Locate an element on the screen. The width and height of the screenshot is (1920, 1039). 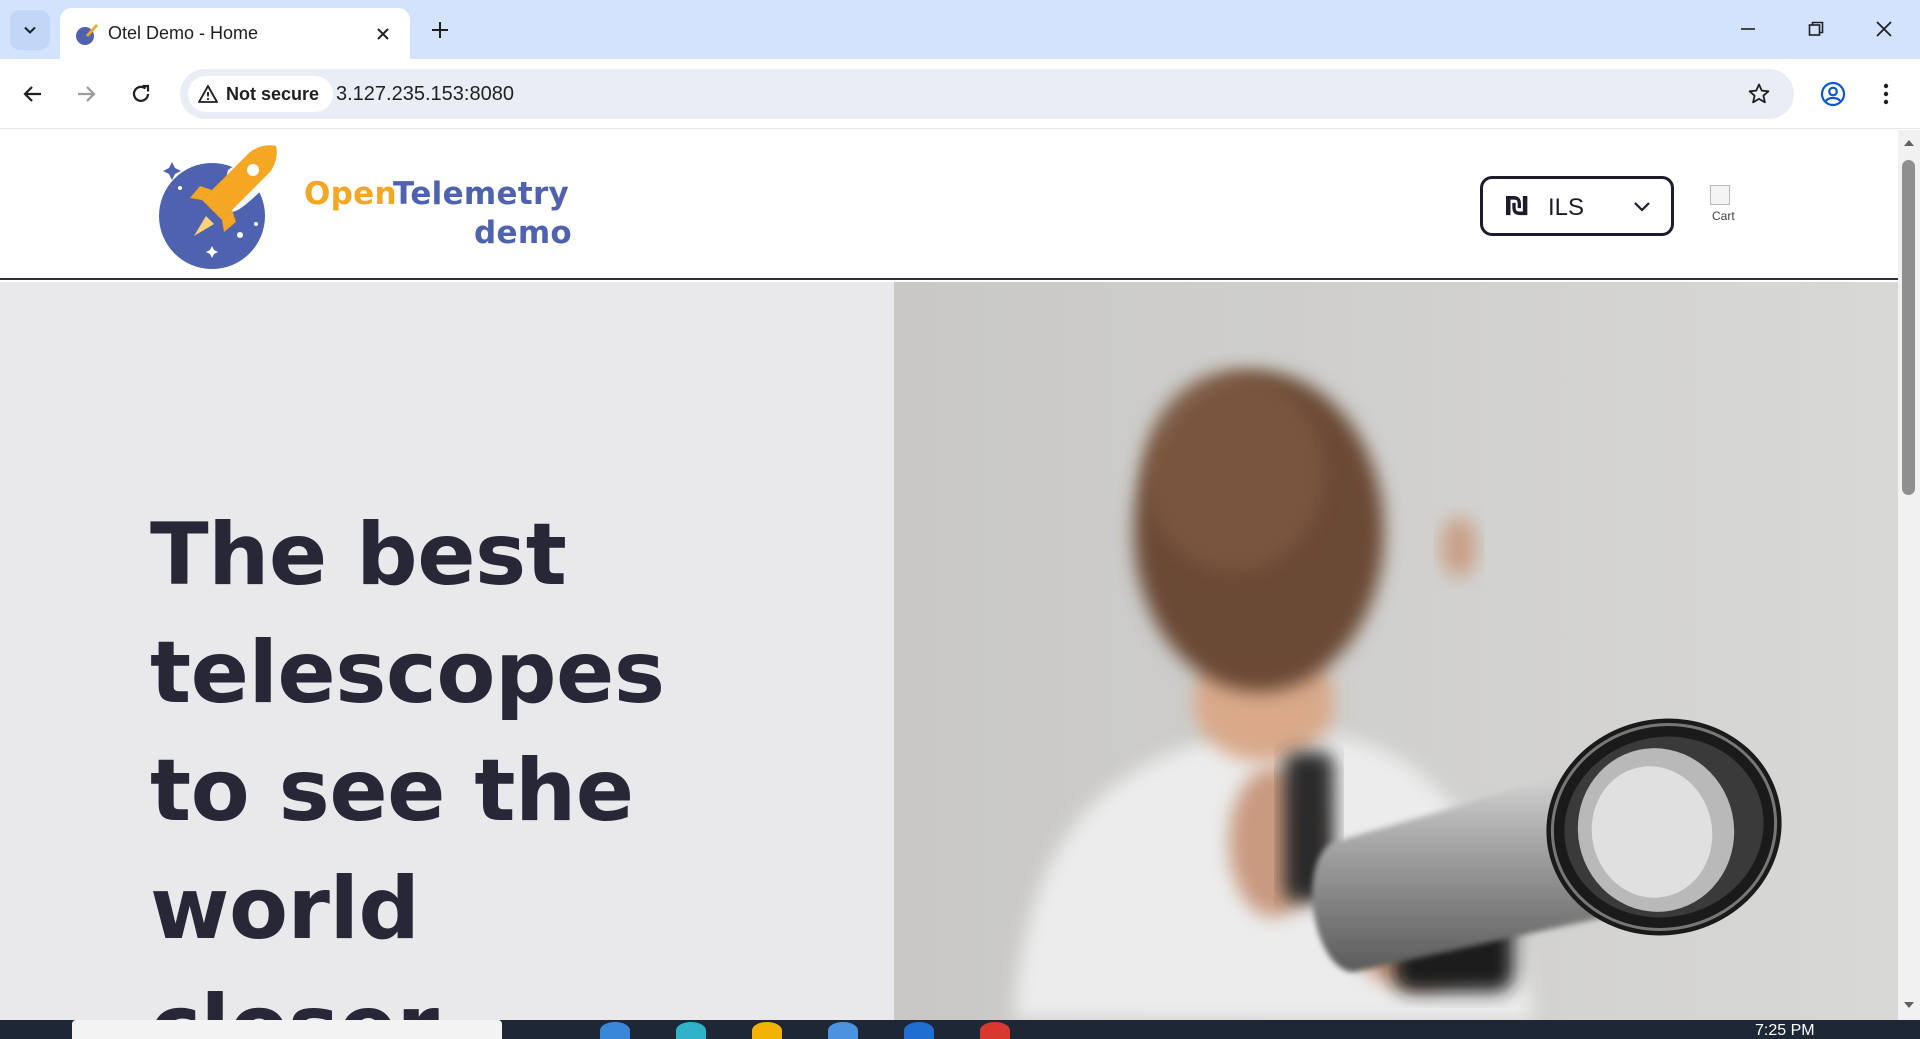
broken-image-icon is located at coordinates (1720, 195).